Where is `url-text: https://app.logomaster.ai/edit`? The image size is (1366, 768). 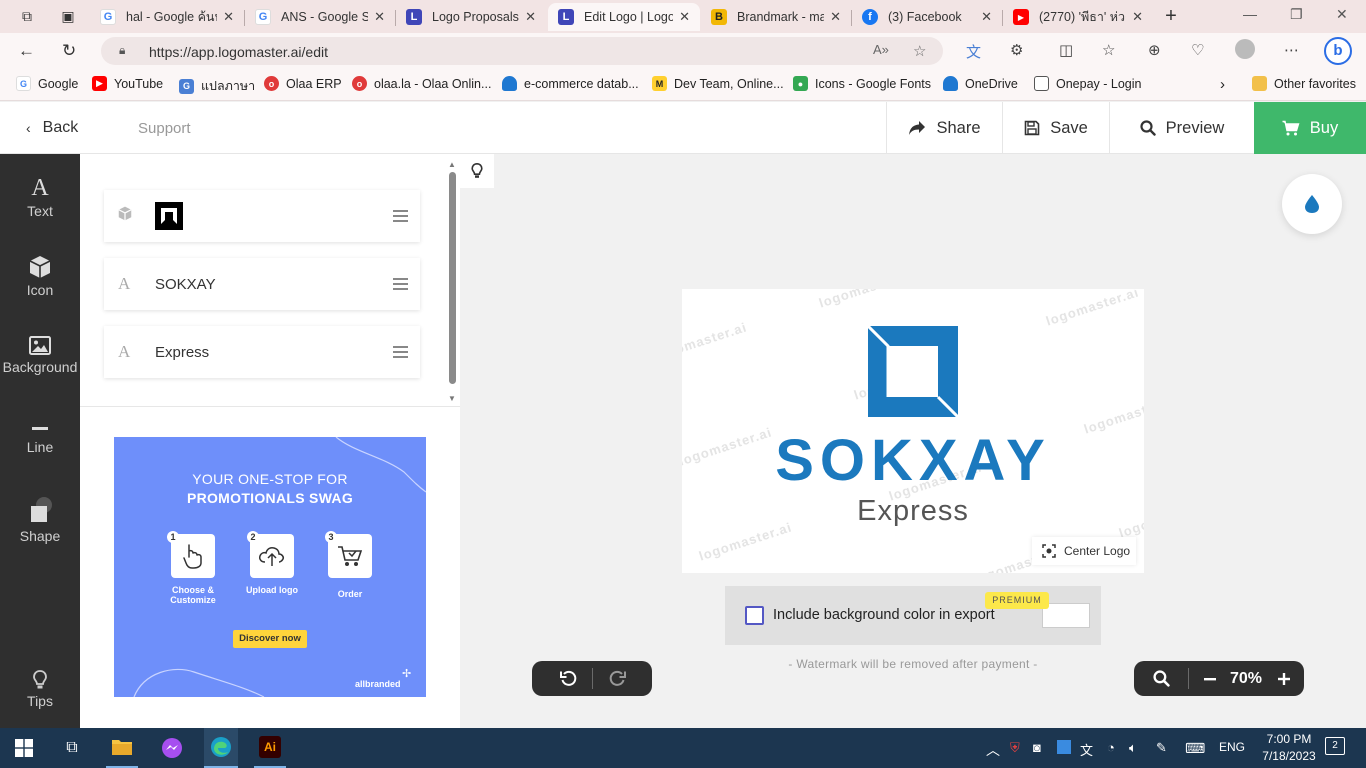
url-text: https://app.logomaster.ai/edit is located at coordinates (238, 52).